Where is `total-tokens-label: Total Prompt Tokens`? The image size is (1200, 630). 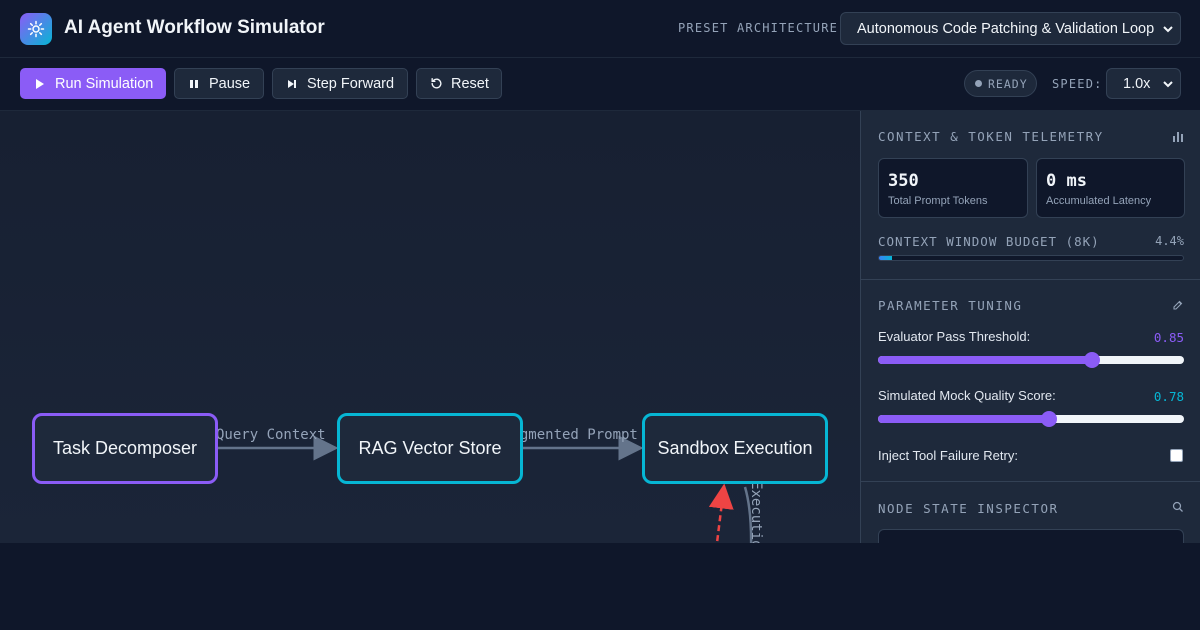 total-tokens-label: Total Prompt Tokens is located at coordinates (938, 201).